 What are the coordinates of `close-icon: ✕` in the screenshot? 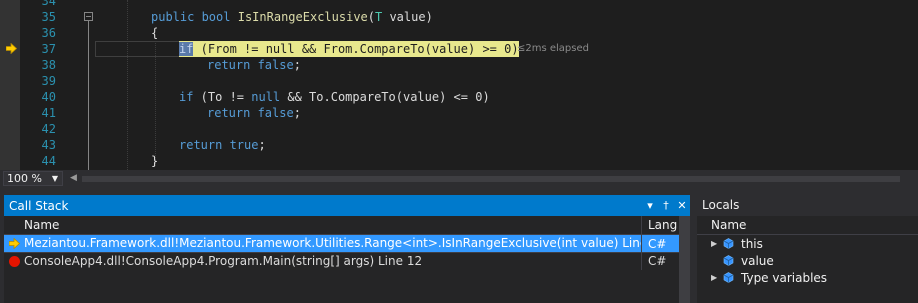 It's located at (682, 205).